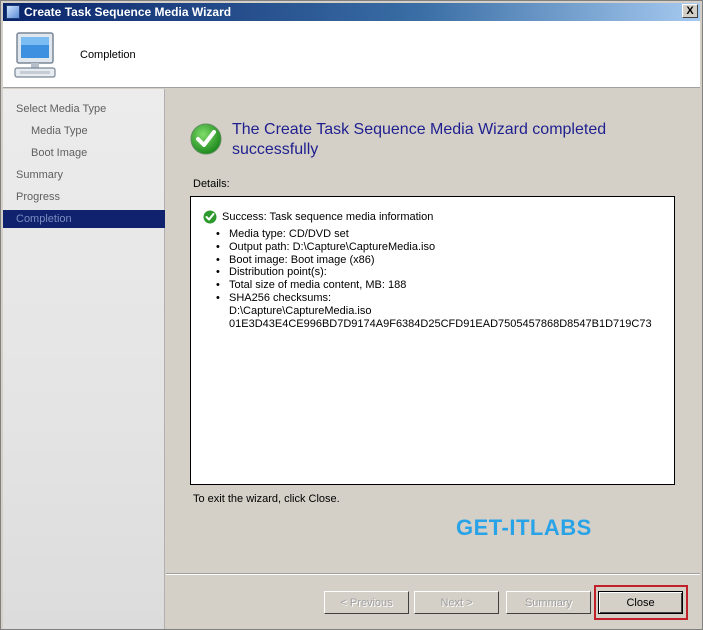 The height and width of the screenshot is (630, 703). Describe the element at coordinates (434, 285) in the screenshot. I see `detail-total-size: Total size of media content, MB: 188` at that location.